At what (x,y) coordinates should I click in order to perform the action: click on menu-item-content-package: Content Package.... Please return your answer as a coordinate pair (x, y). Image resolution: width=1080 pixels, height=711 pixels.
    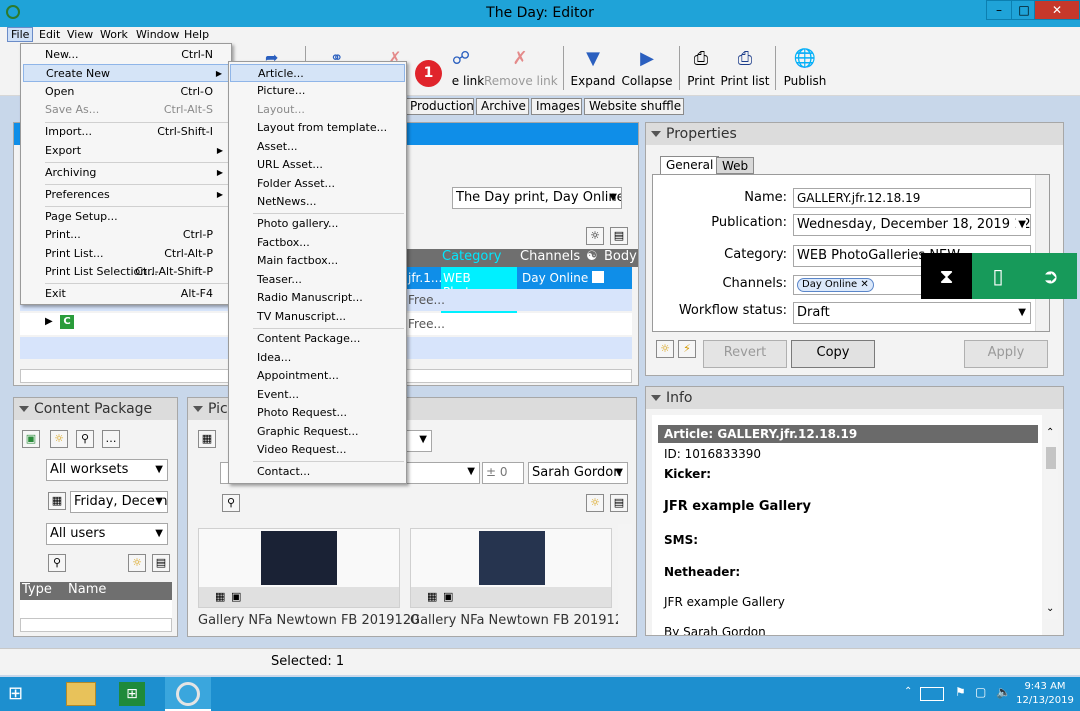
    Looking at the image, I should click on (317, 339).